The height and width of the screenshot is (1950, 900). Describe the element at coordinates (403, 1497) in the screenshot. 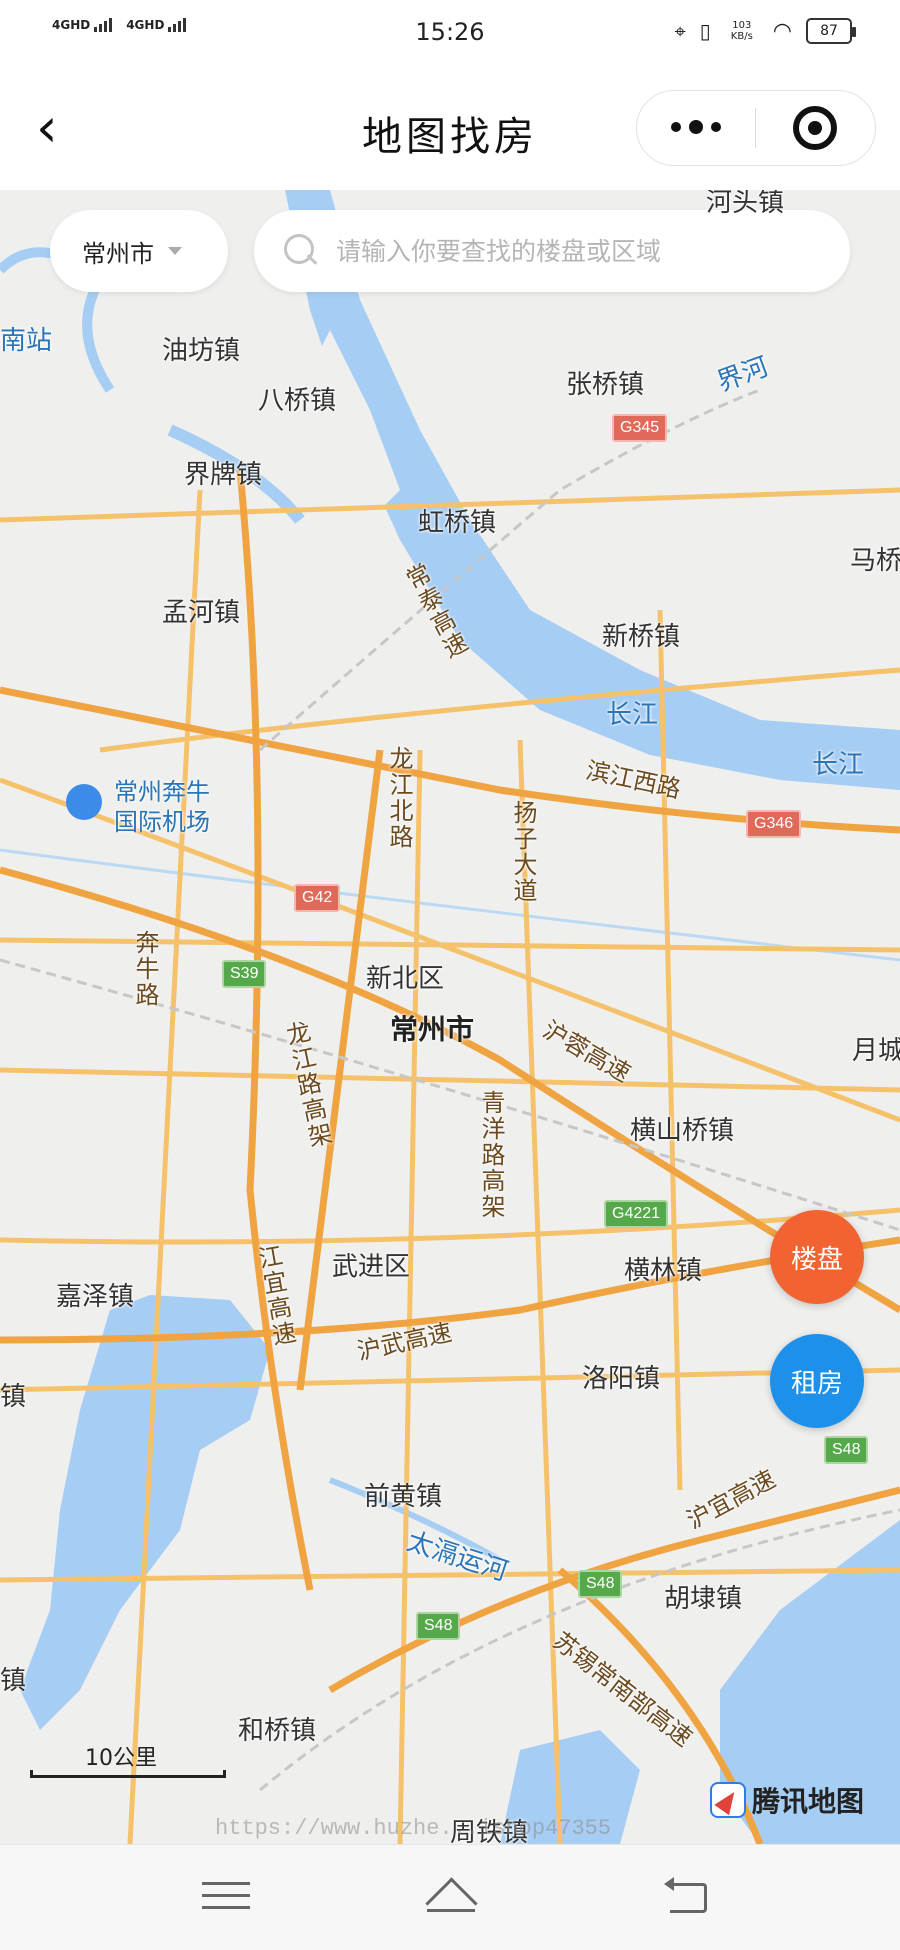

I see `place-label: 前黄镇` at that location.